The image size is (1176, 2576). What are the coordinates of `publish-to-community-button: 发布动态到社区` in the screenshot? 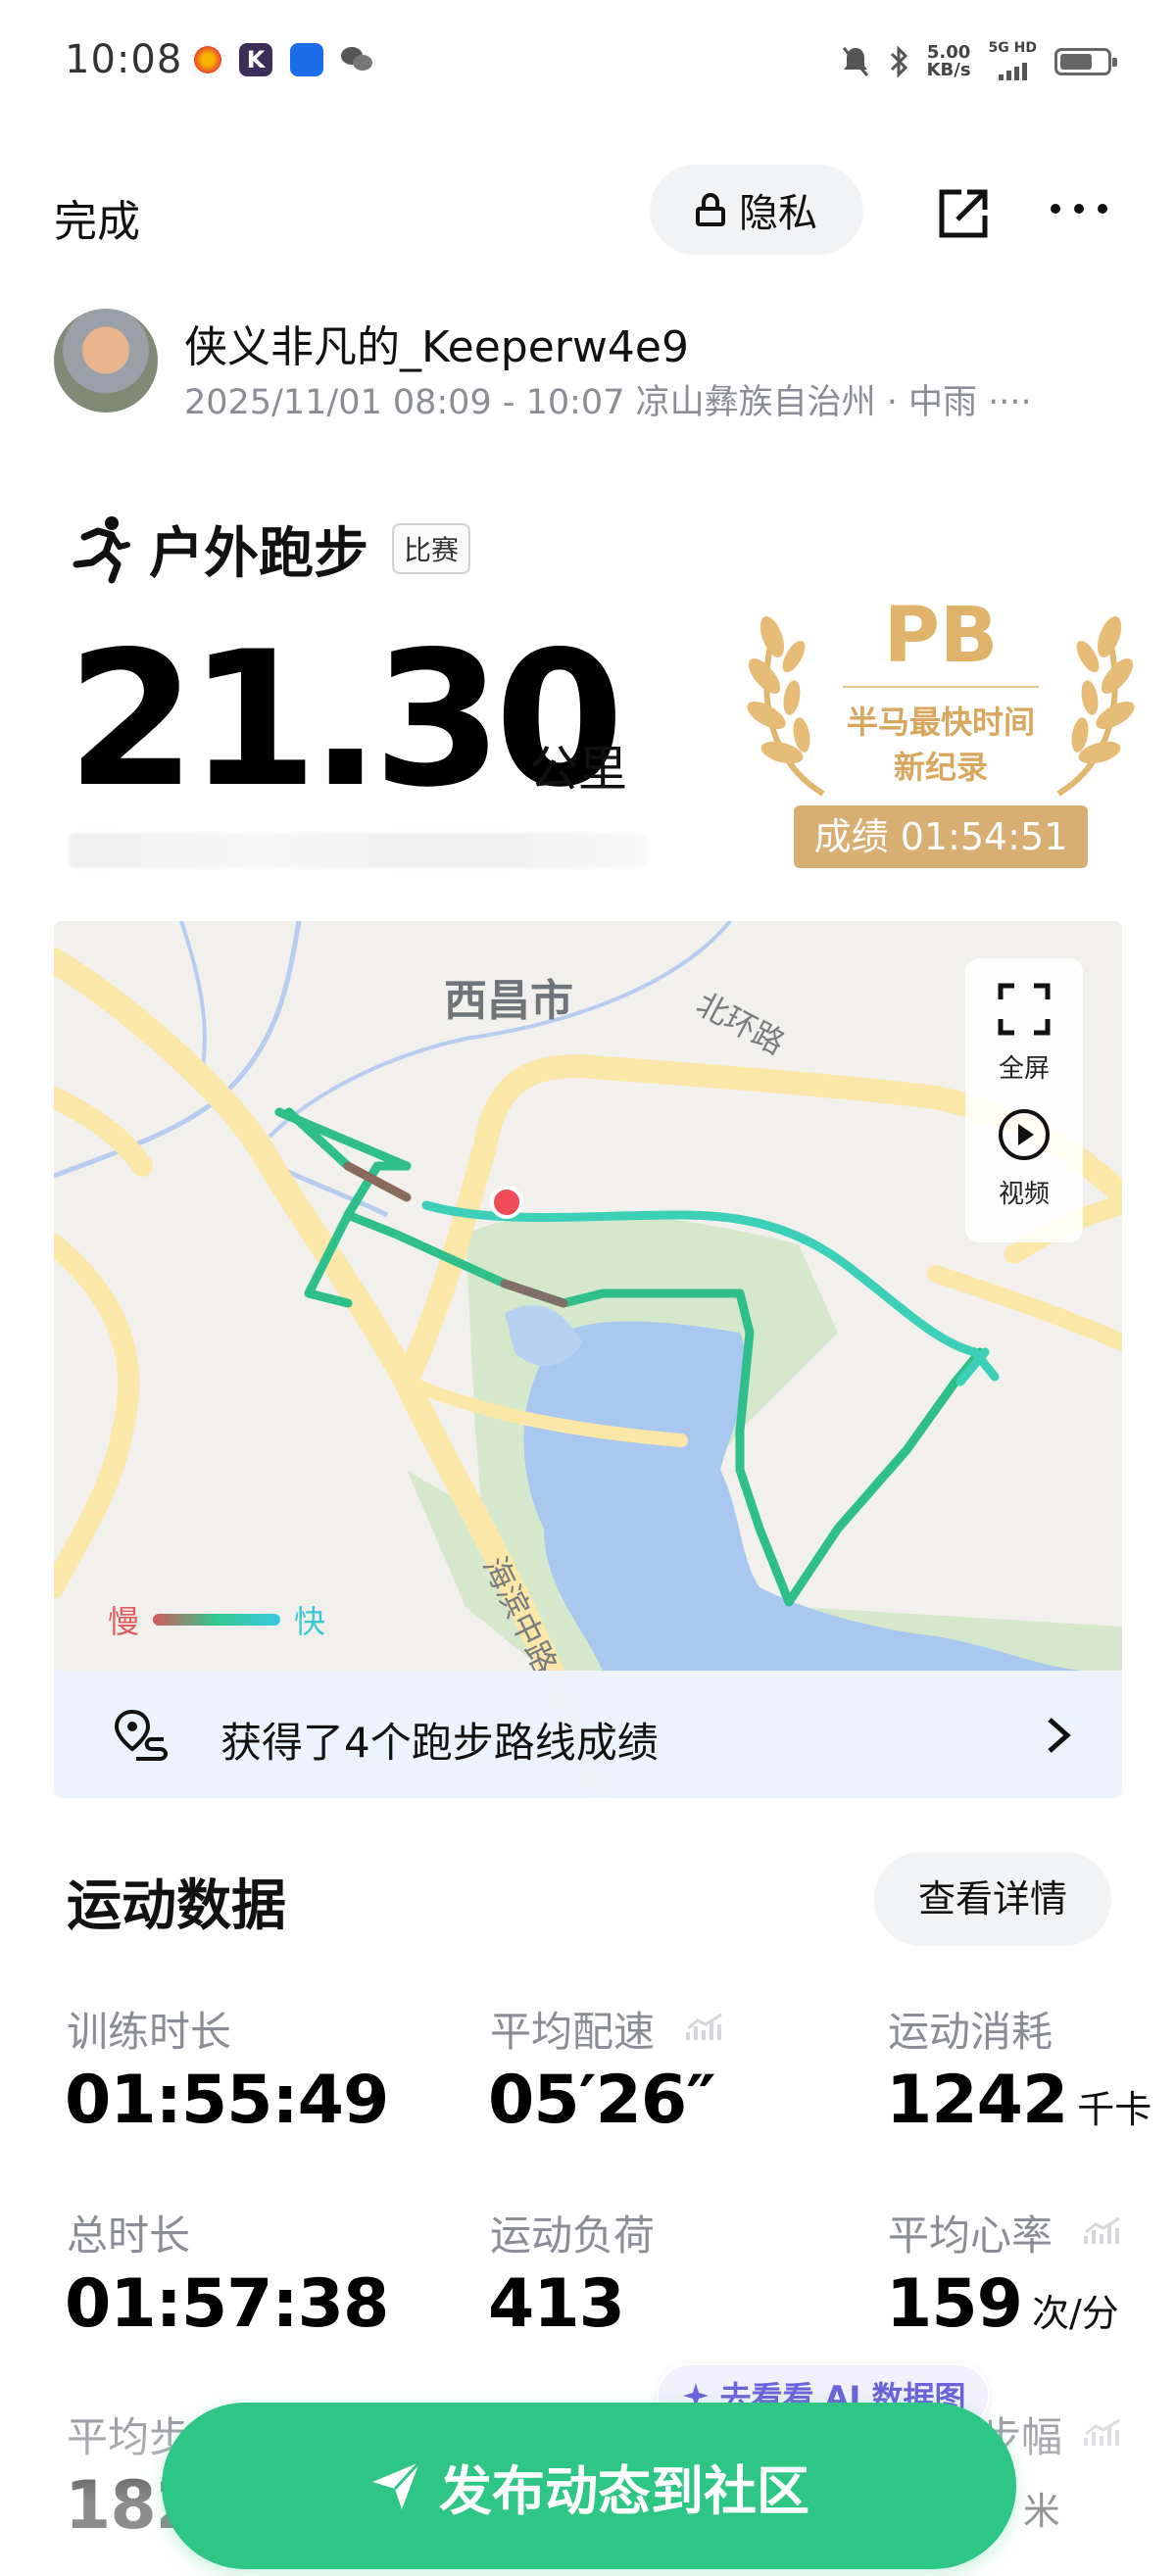 It's located at (589, 2486).